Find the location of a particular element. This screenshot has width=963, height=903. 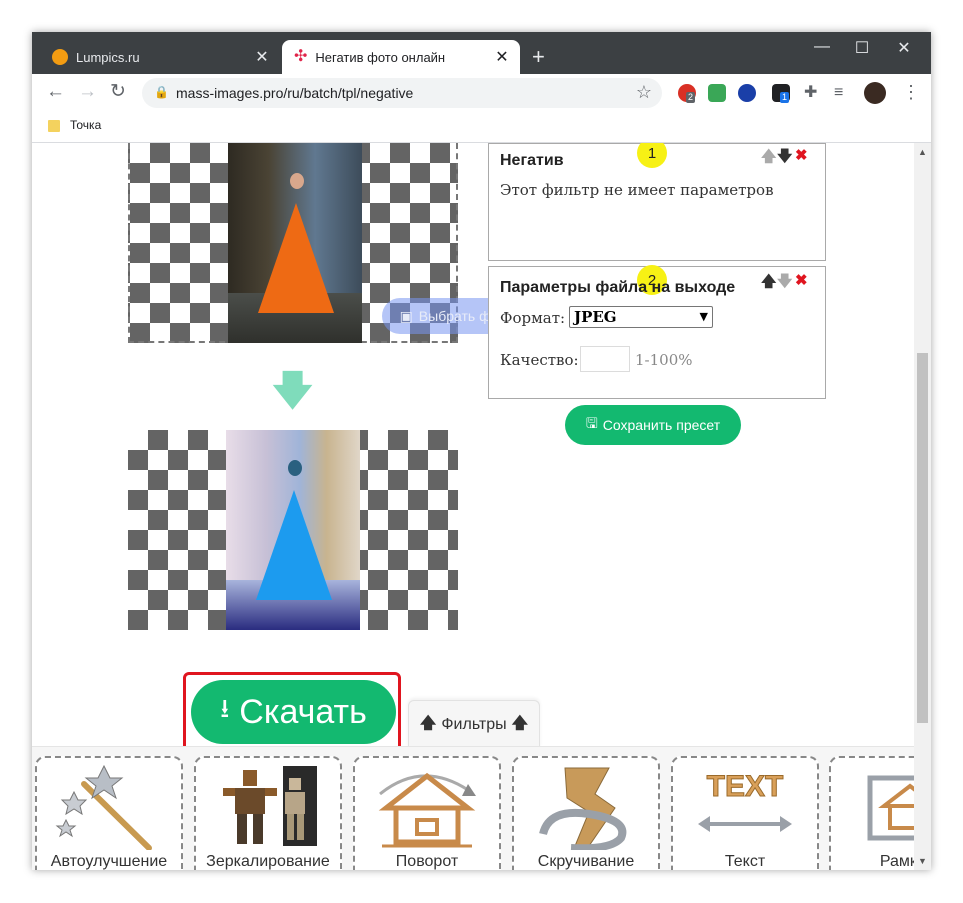

twist-icon is located at coordinates (586, 807).